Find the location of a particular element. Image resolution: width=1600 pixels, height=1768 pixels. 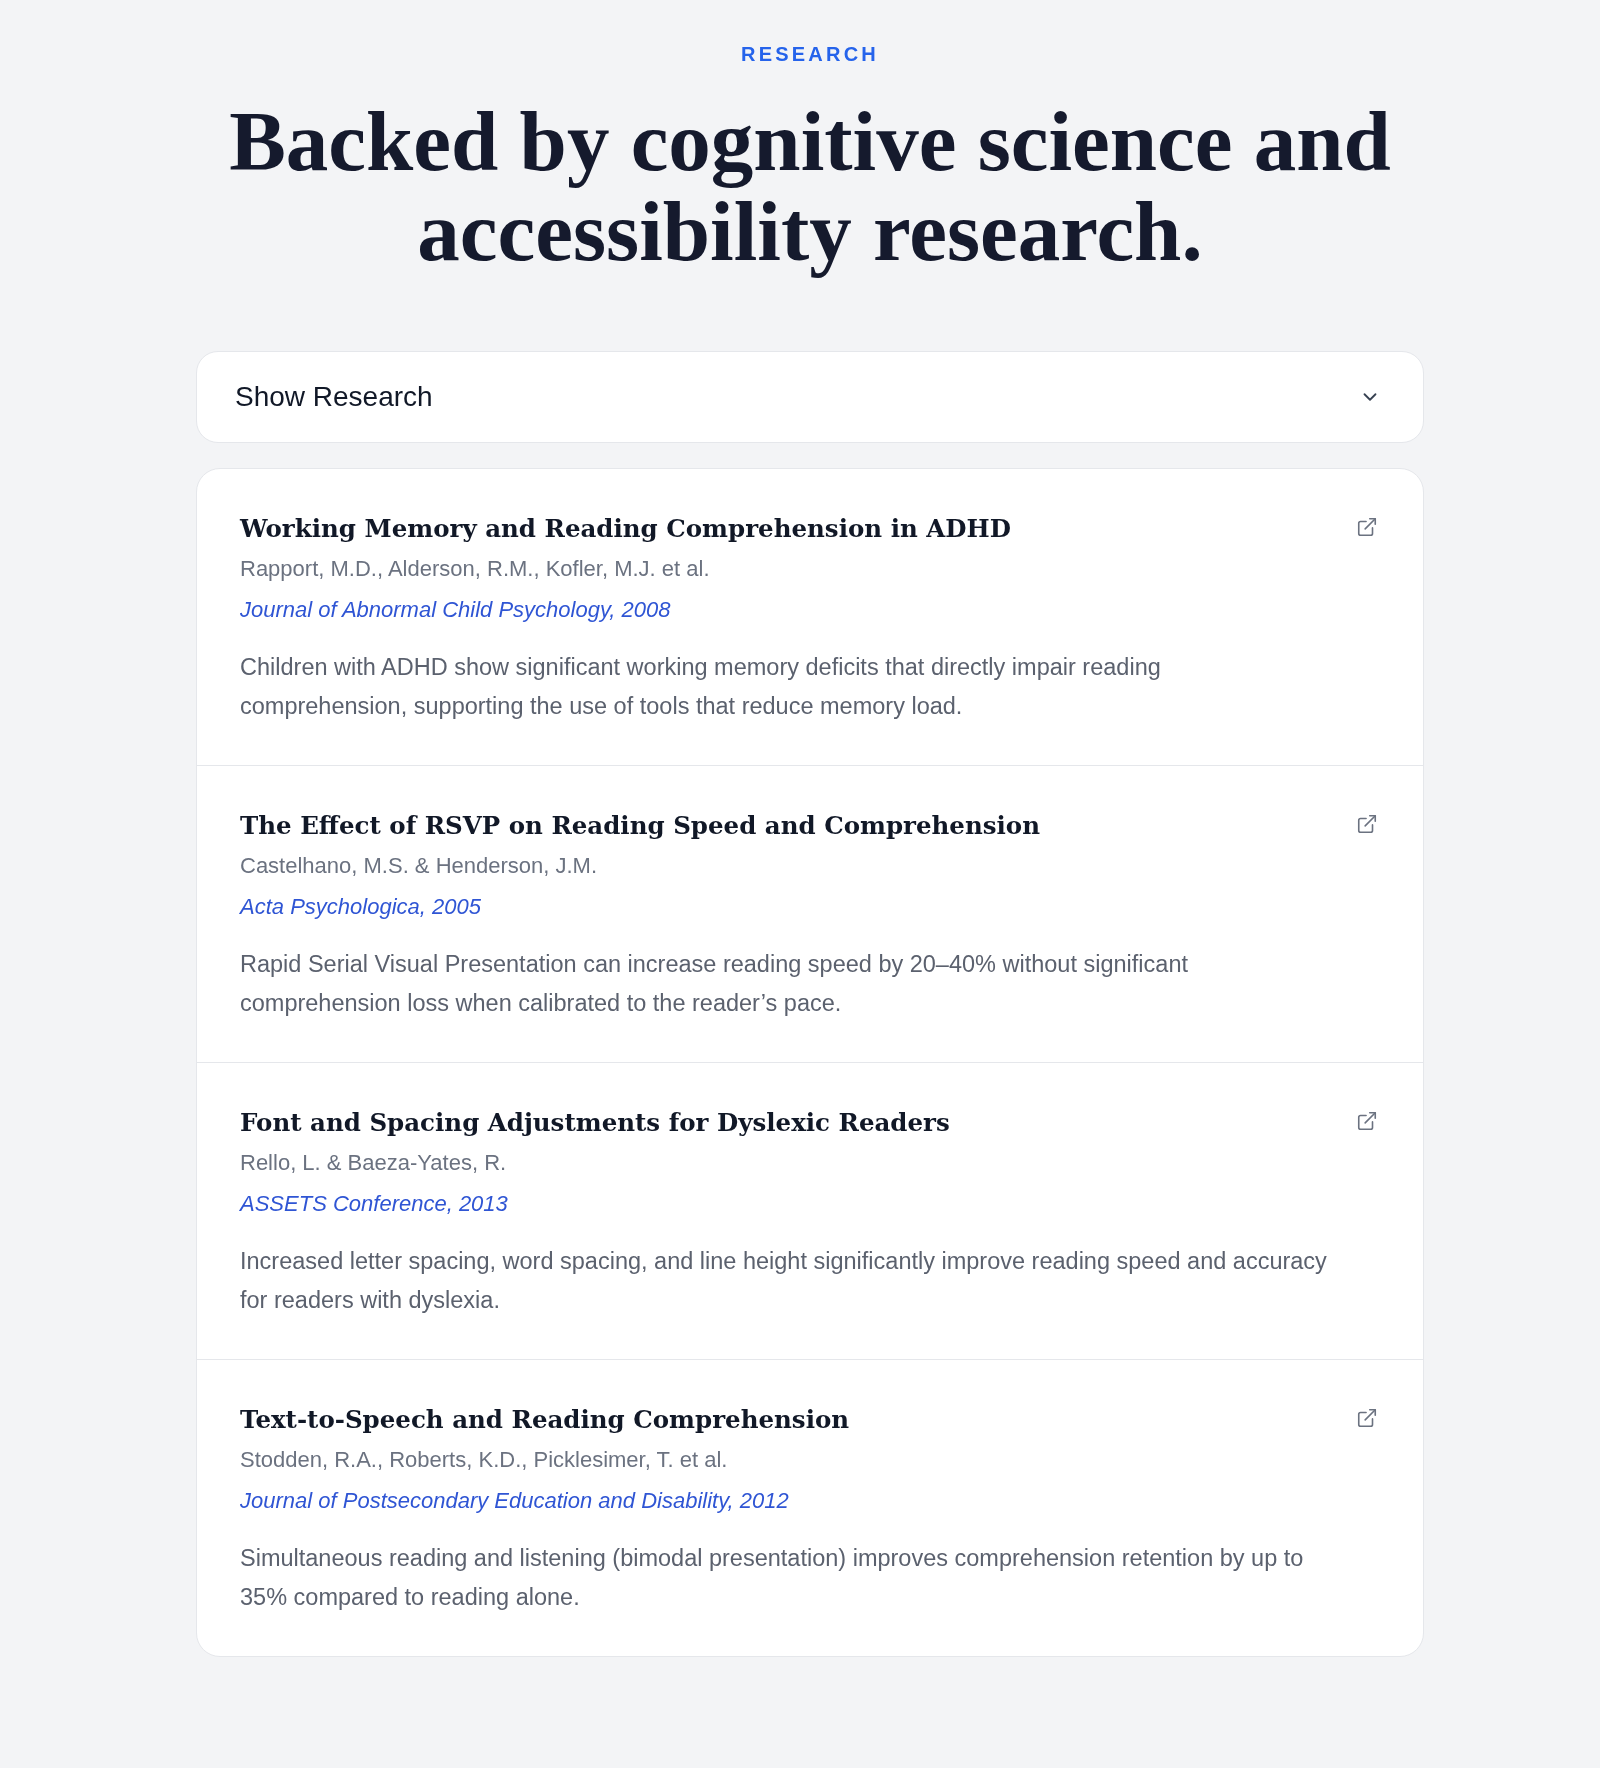

study-title: The Effect of RSVP on Reading Speed and Comprehension is located at coordinates (640, 826).